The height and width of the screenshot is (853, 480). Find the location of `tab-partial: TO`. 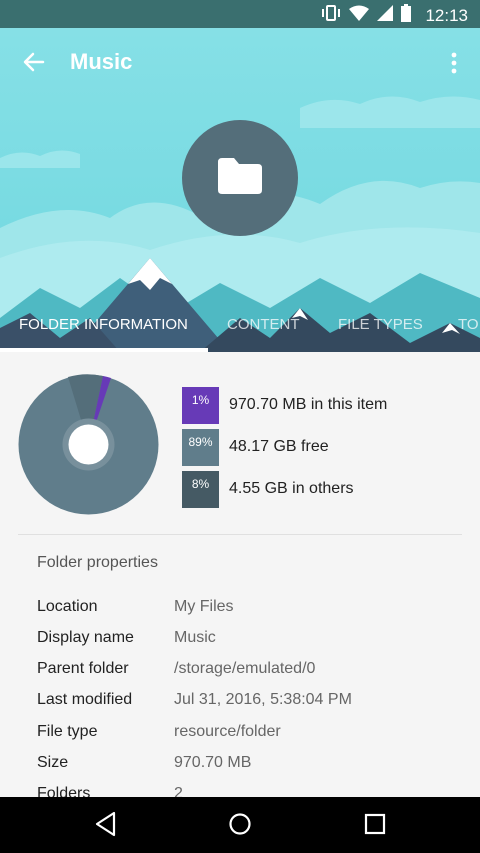

tab-partial: TO is located at coordinates (468, 324).